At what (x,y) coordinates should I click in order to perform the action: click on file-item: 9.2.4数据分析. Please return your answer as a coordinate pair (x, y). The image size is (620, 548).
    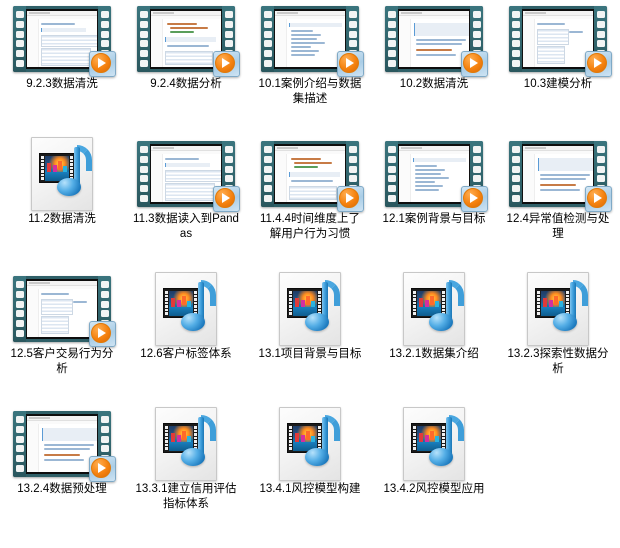
    Looking at the image, I should click on (186, 67).